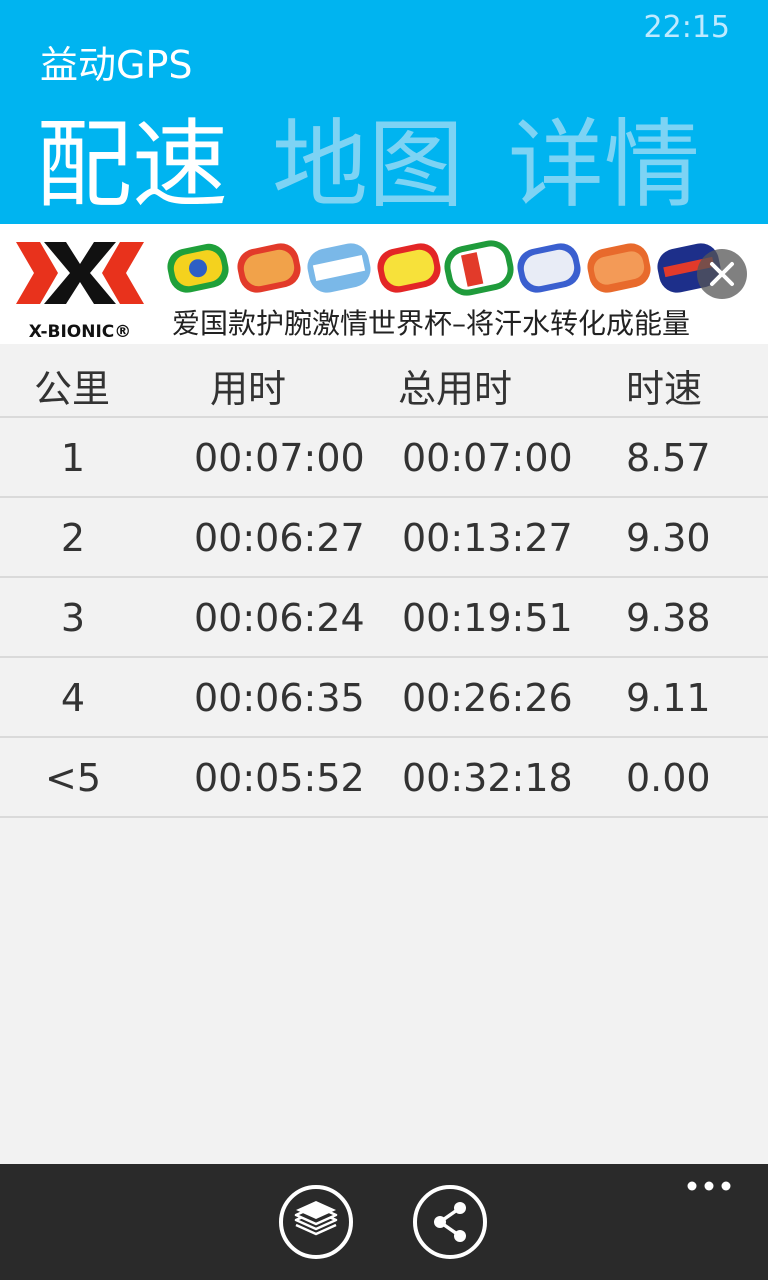 Image resolution: width=768 pixels, height=1280 pixels. What do you see at coordinates (73, 538) in the screenshot?
I see `km-cell: 2` at bounding box center [73, 538].